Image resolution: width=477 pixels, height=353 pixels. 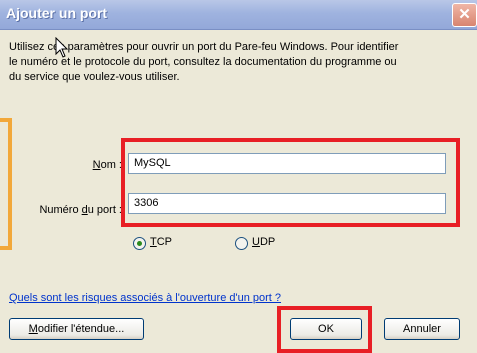 I want to click on cancel-button: Annuler, so click(x=422, y=329).